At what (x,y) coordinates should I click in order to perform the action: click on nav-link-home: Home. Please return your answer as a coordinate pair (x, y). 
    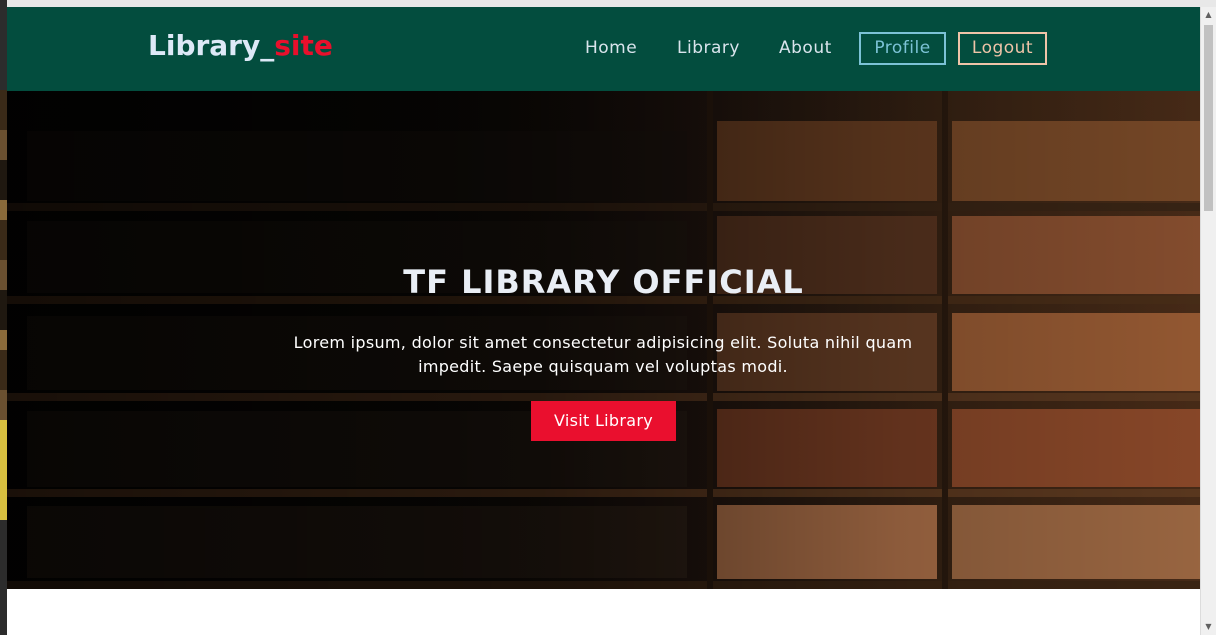
    Looking at the image, I should click on (611, 48).